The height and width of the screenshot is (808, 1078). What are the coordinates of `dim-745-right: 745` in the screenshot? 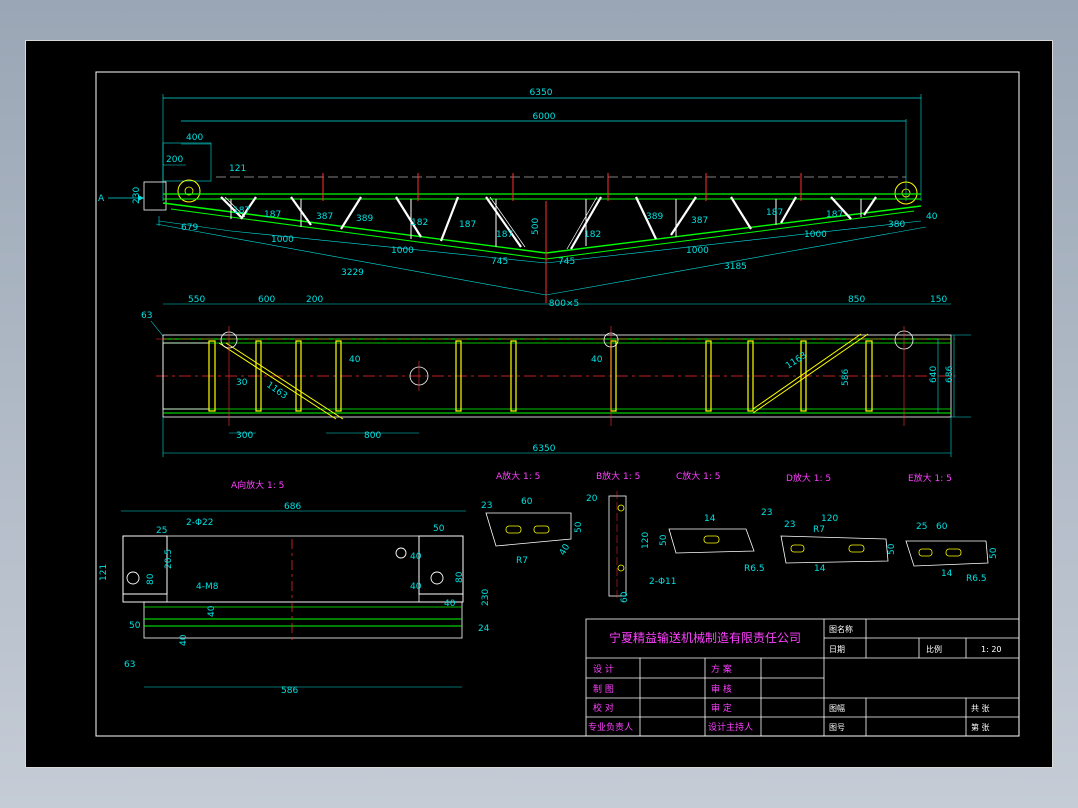 It's located at (566, 262).